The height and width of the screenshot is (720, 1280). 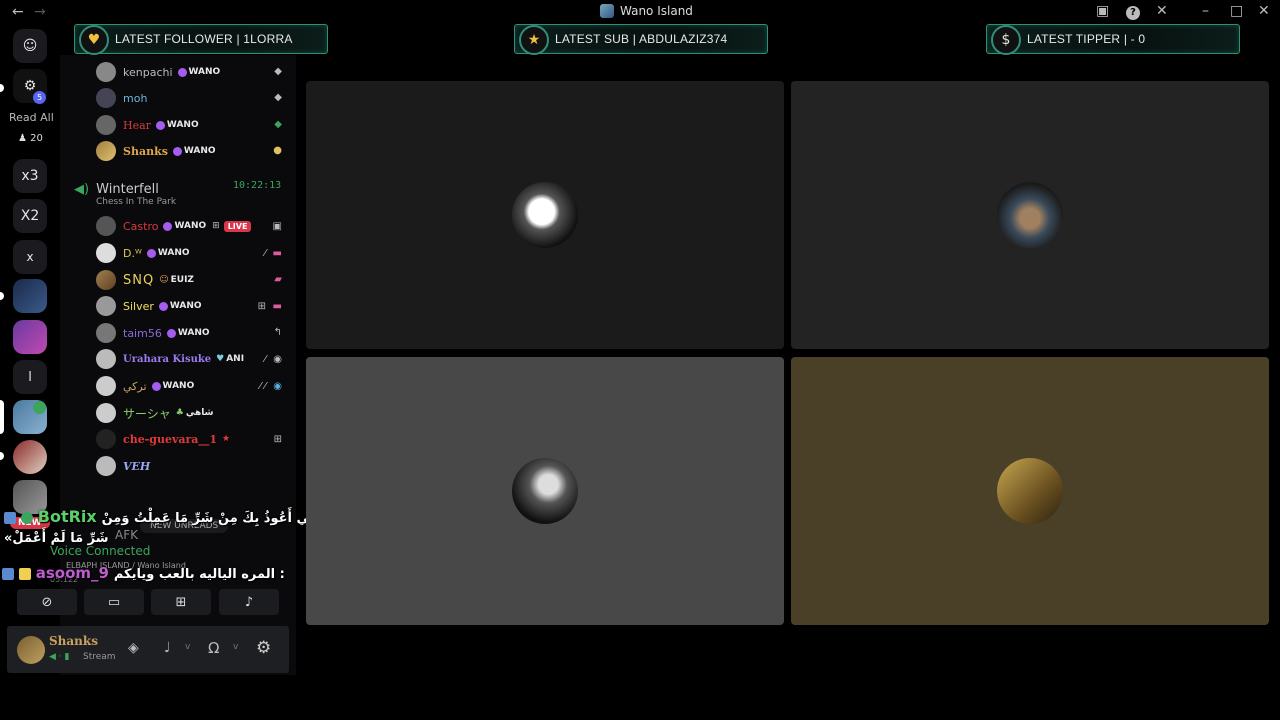 I want to click on guild-tag: ☺ EUIZ, so click(x=176, y=280).